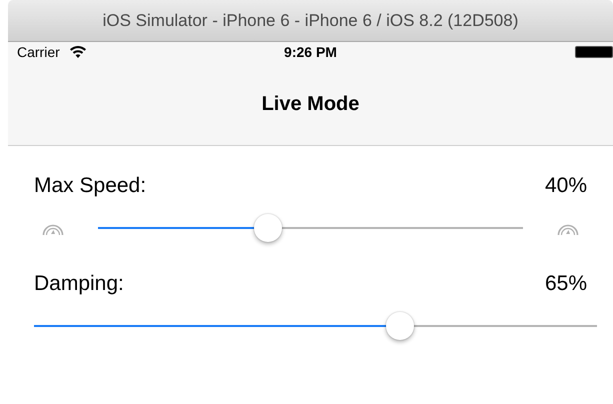  Describe the element at coordinates (310, 21) in the screenshot. I see `window-title: iOS Simulator - iPhone 6 - iPhone 6 / iOS 8.2 (12D508)` at that location.